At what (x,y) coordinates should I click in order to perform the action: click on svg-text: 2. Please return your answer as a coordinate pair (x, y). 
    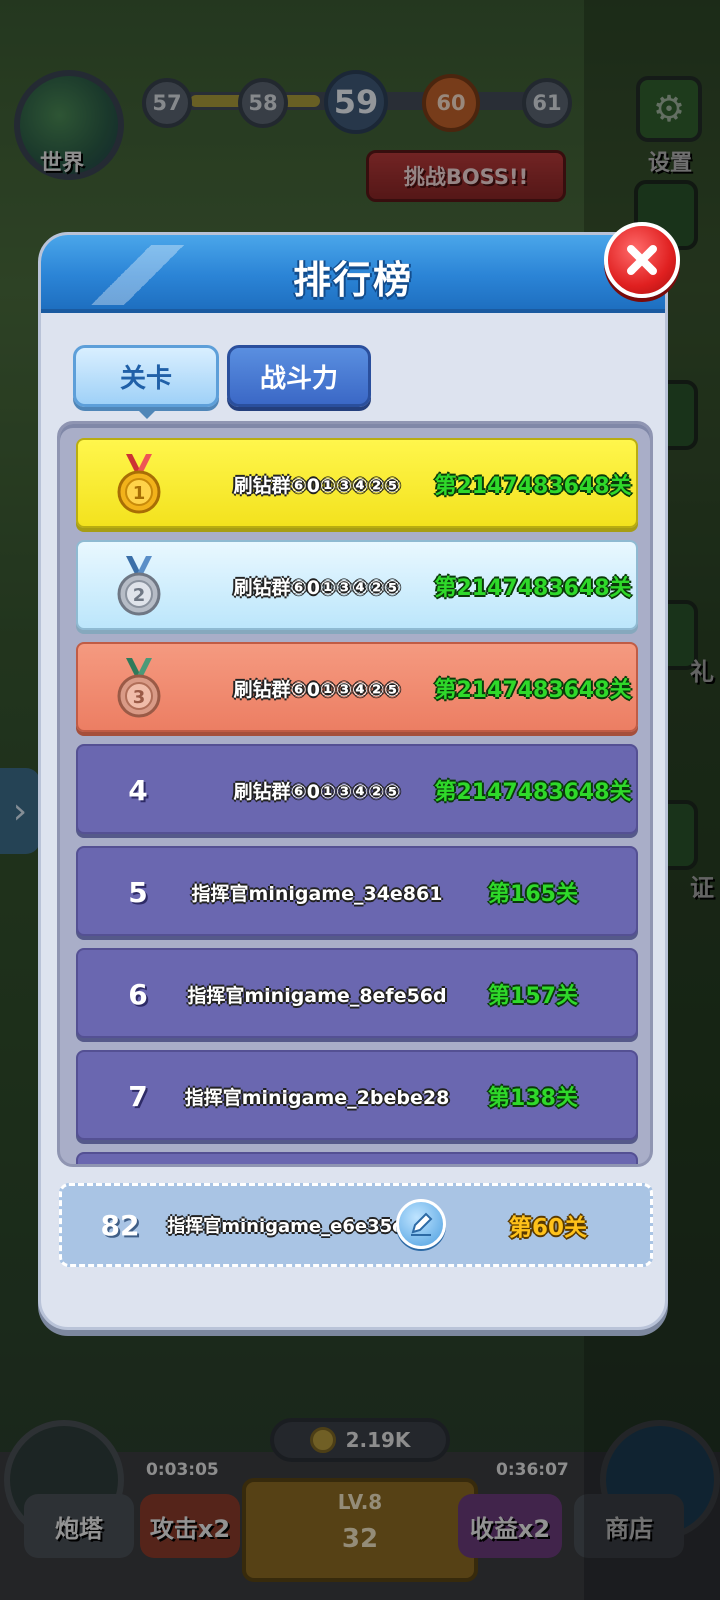
    Looking at the image, I should click on (139, 595).